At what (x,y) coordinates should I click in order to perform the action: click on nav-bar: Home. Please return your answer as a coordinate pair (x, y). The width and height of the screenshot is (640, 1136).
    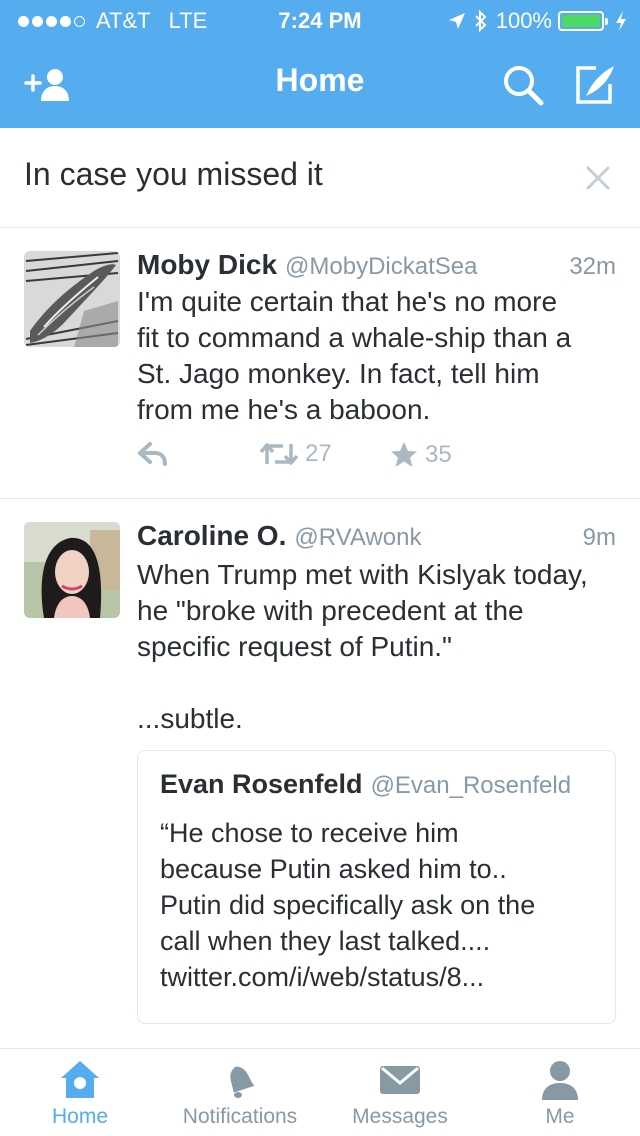
    Looking at the image, I should click on (320, 84).